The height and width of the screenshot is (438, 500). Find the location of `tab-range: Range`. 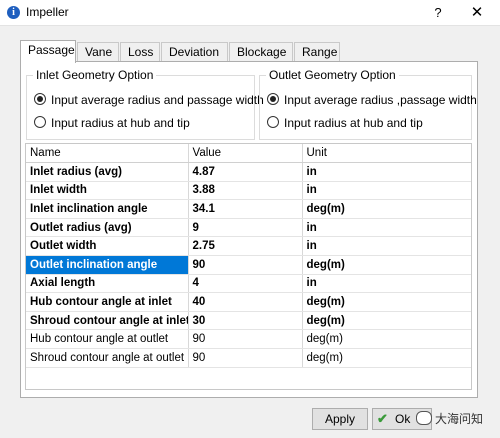

tab-range: Range is located at coordinates (317, 51).